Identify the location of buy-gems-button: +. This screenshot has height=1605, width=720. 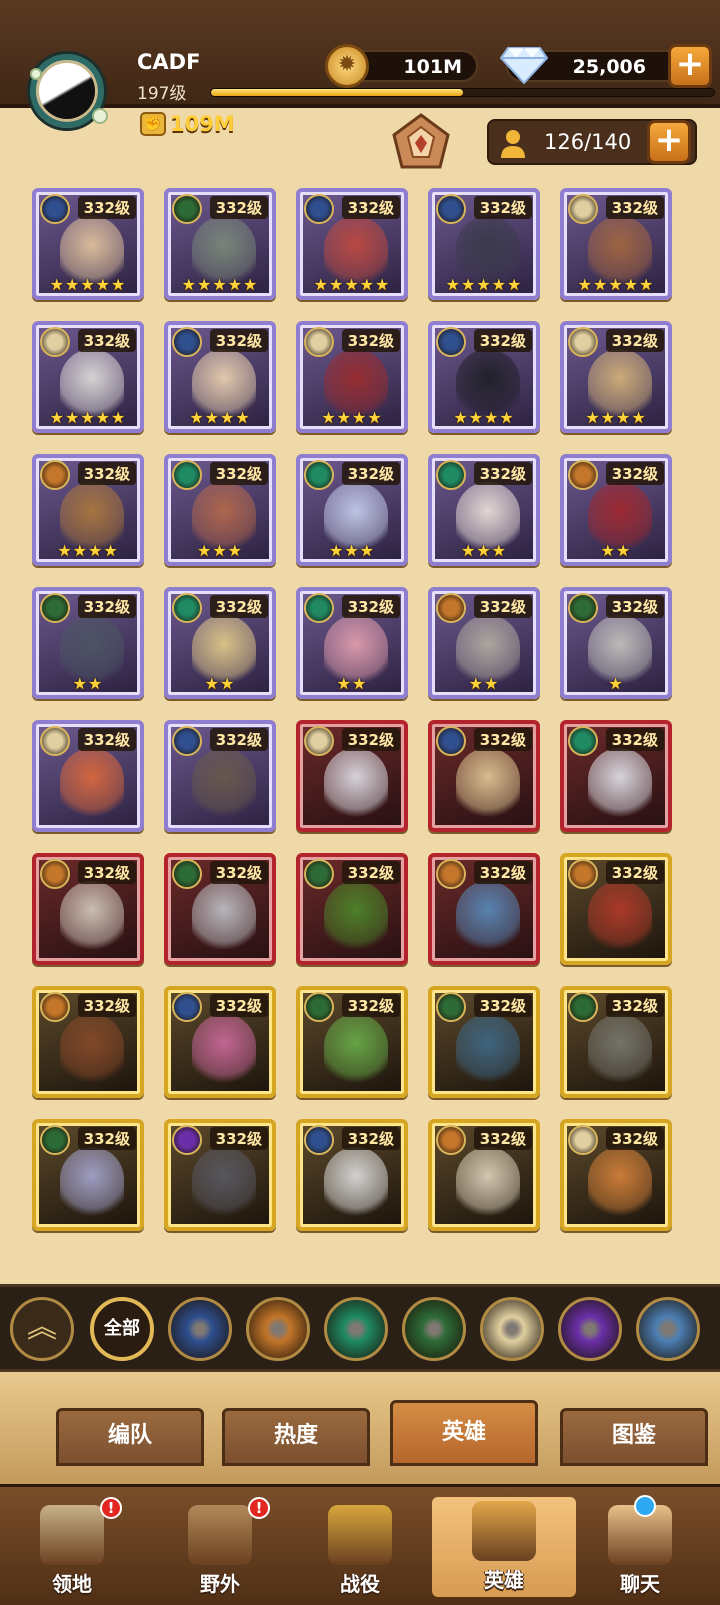
(690, 66).